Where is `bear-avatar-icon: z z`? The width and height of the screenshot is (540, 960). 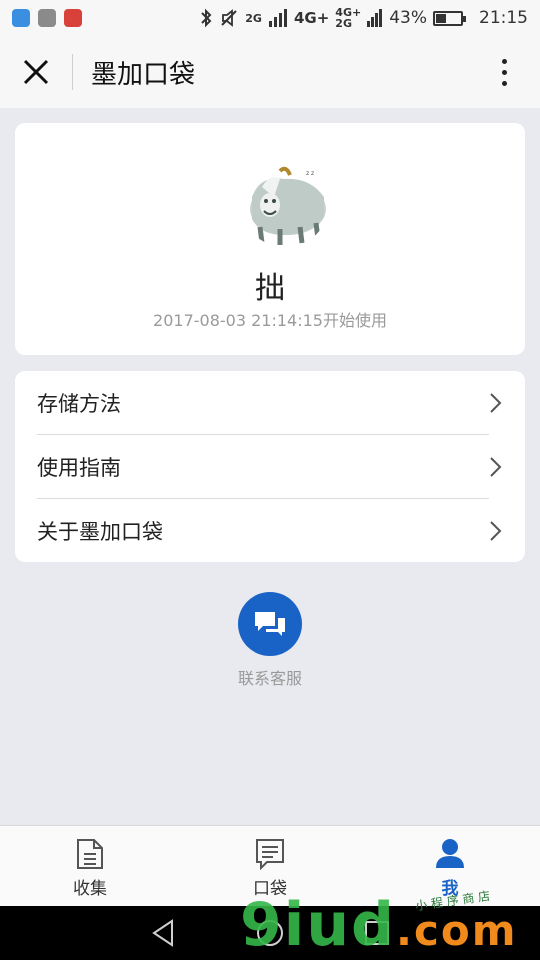
bear-avatar-icon: z z is located at coordinates (285, 202).